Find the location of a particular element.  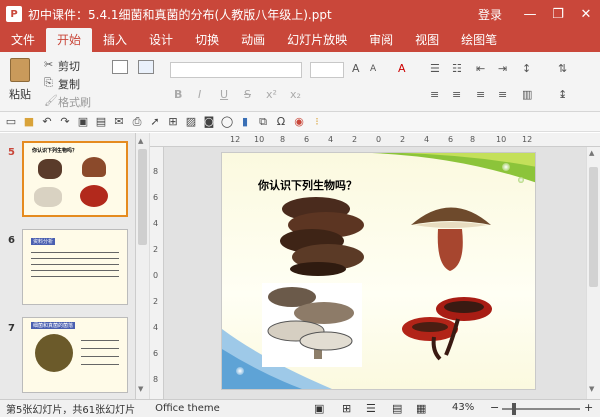

close-button: ✕ is located at coordinates (586, 14).